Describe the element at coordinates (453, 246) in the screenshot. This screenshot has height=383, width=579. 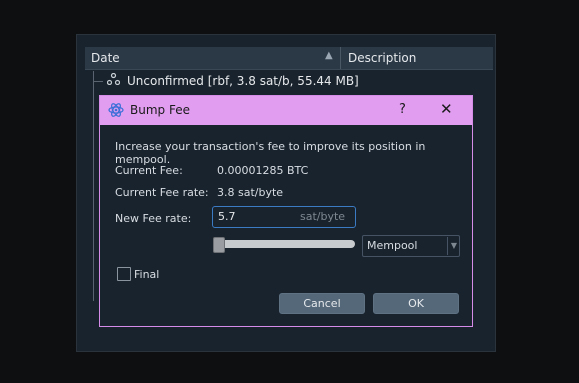
I see `chevron-down-icon: ▼` at that location.